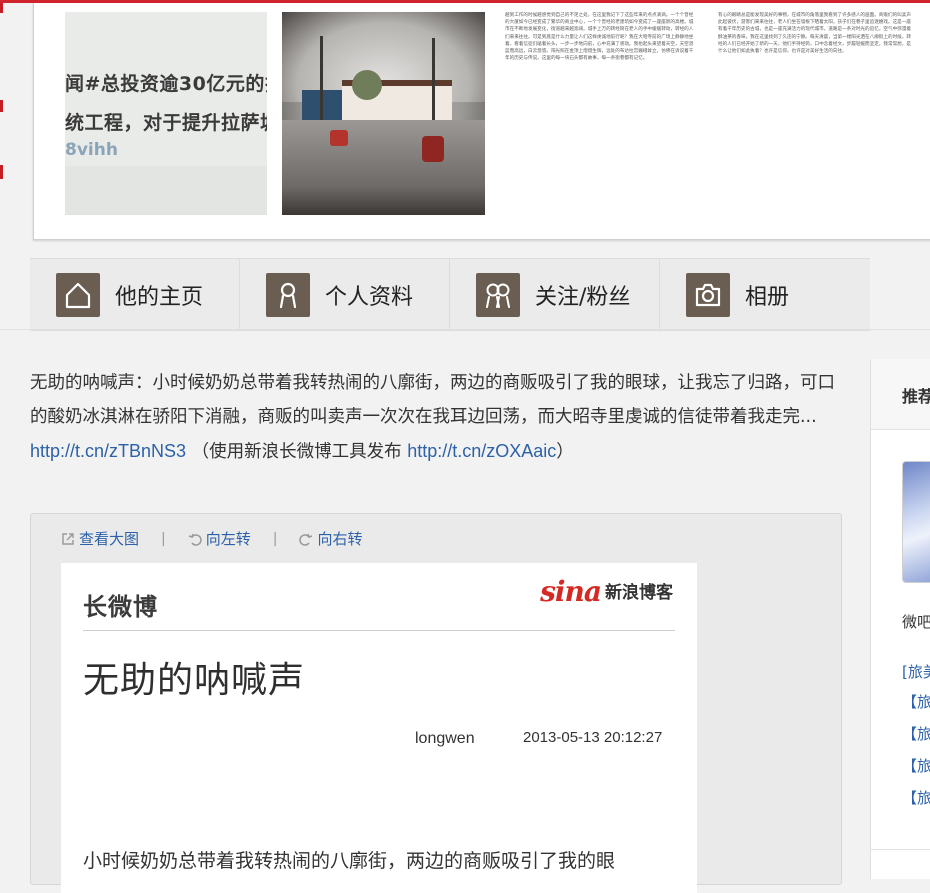 The image size is (930, 893). I want to click on tab-profile: 个人资料, so click(345, 294).